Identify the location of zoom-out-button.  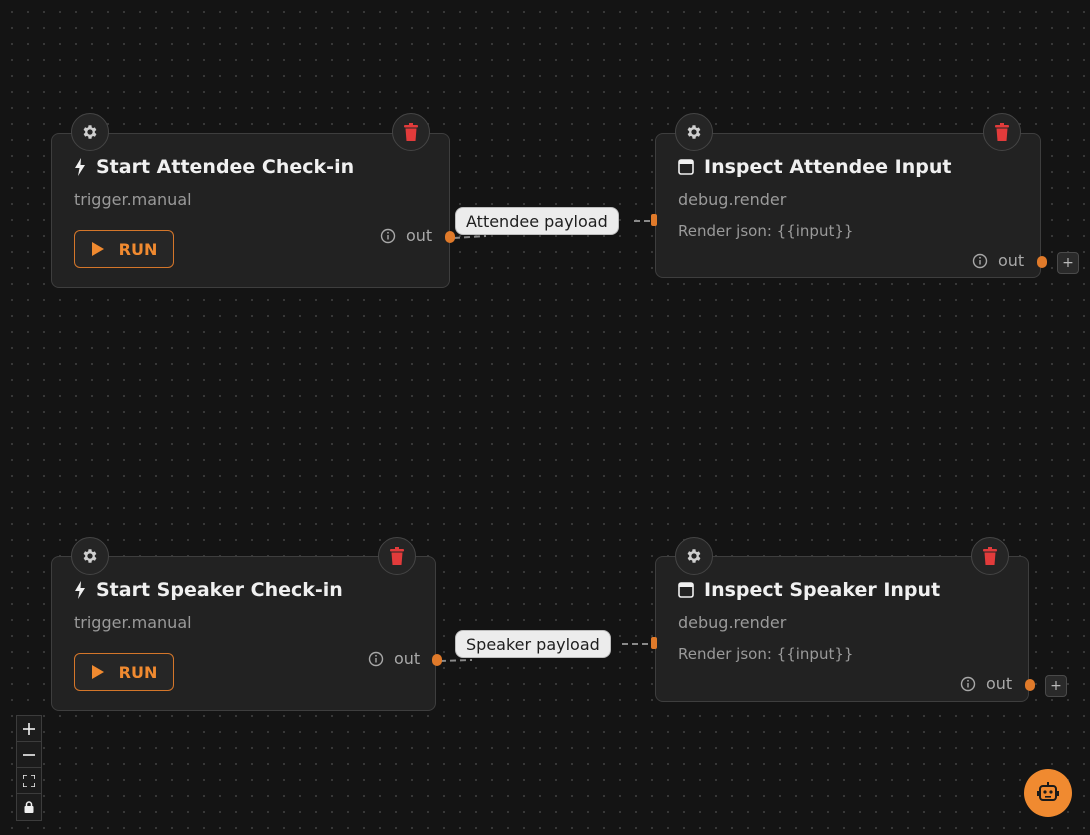
(29, 755).